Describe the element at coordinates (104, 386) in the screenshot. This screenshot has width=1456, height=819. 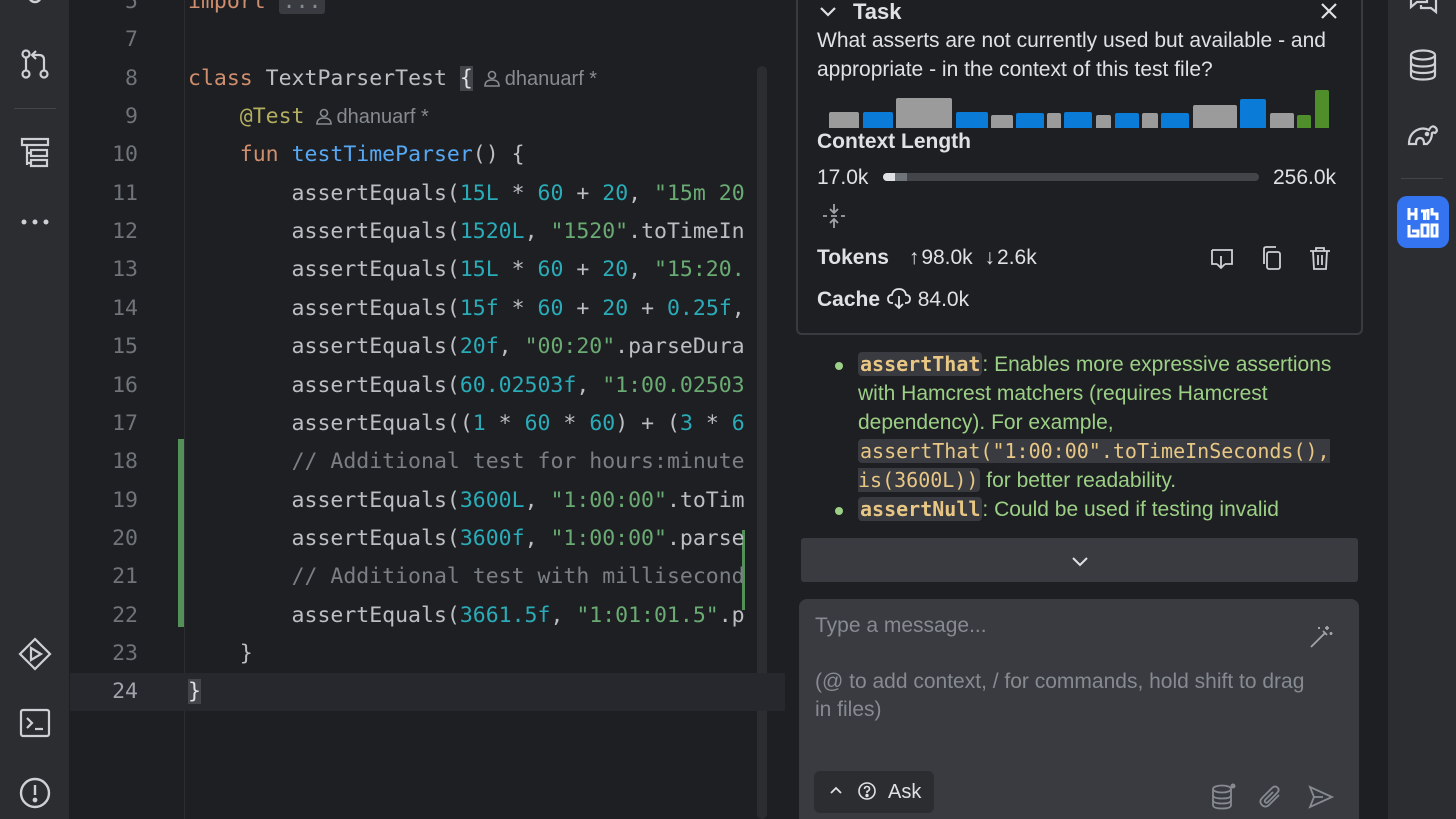
I see `line-number: 16` at that location.